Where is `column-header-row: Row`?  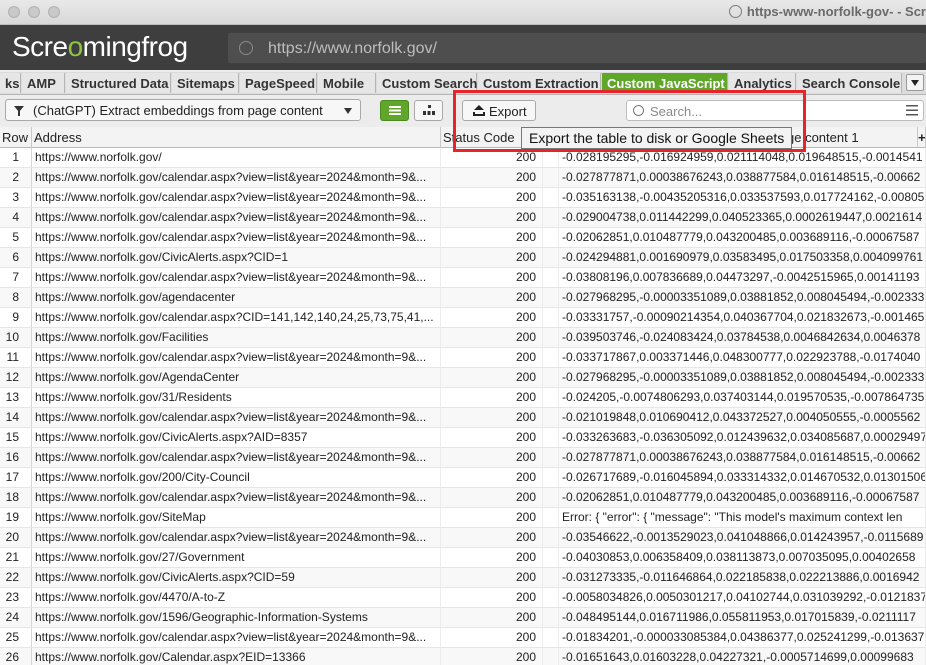
column-header-row: Row is located at coordinates (16, 137).